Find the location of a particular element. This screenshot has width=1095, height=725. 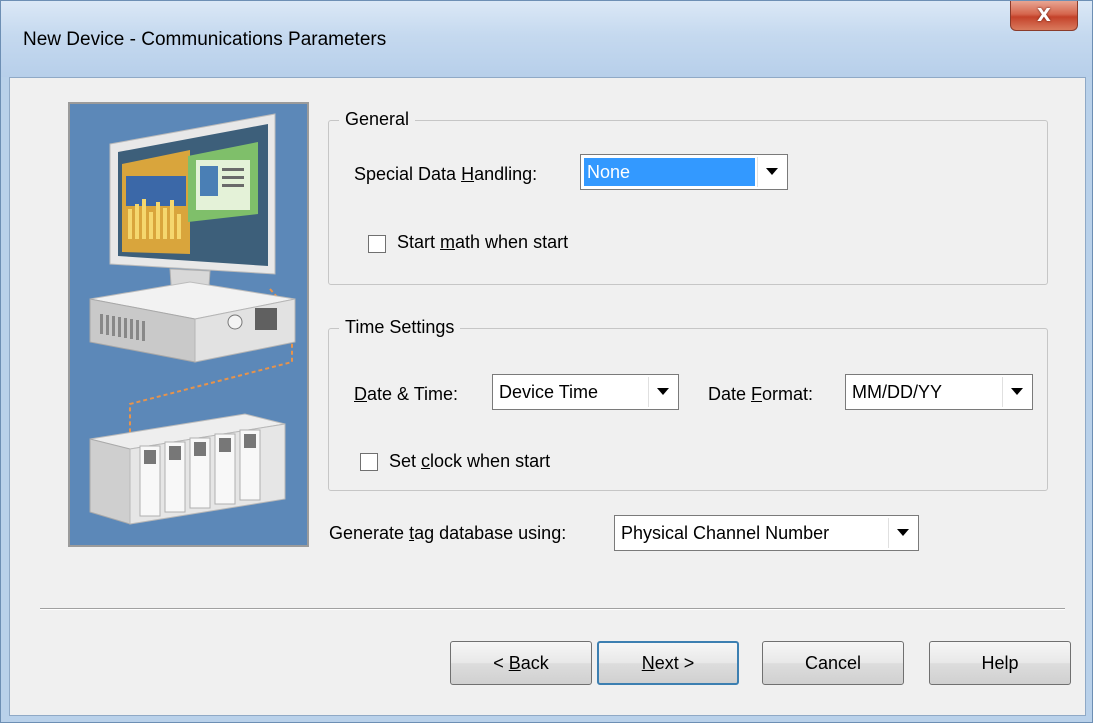

cancel-button-label: Cancel is located at coordinates (833, 662).